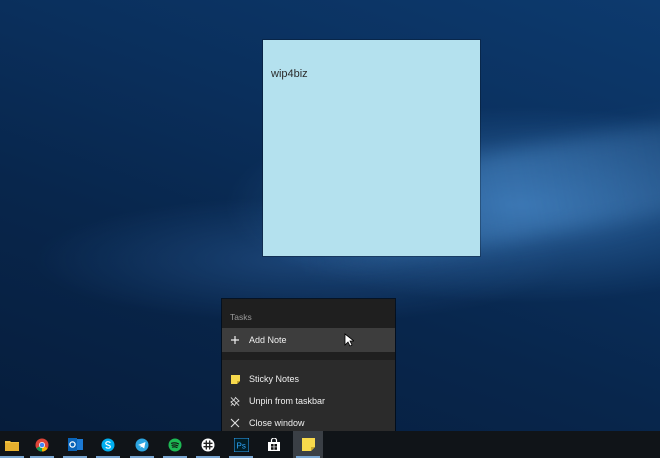 The width and height of the screenshot is (660, 458). I want to click on unpin-icon, so click(235, 401).